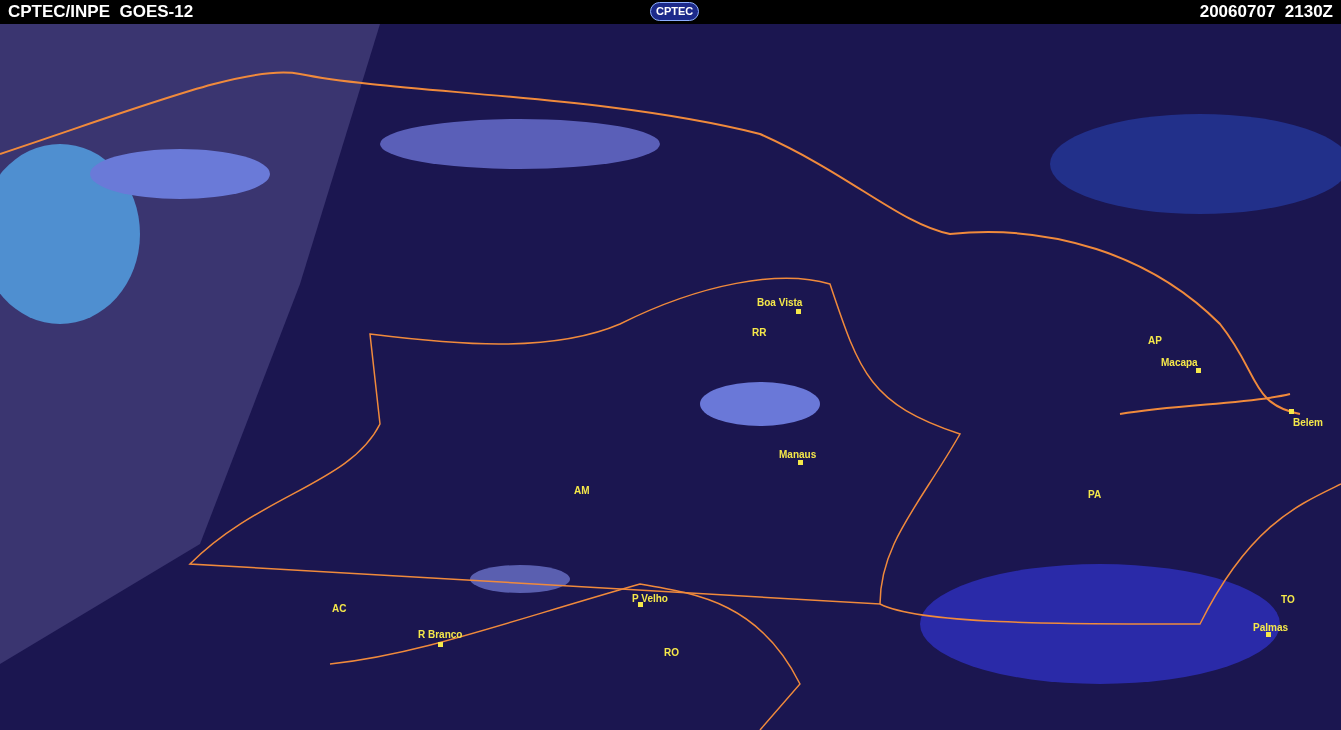  What do you see at coordinates (1288, 600) in the screenshot?
I see `state-label: TO` at bounding box center [1288, 600].